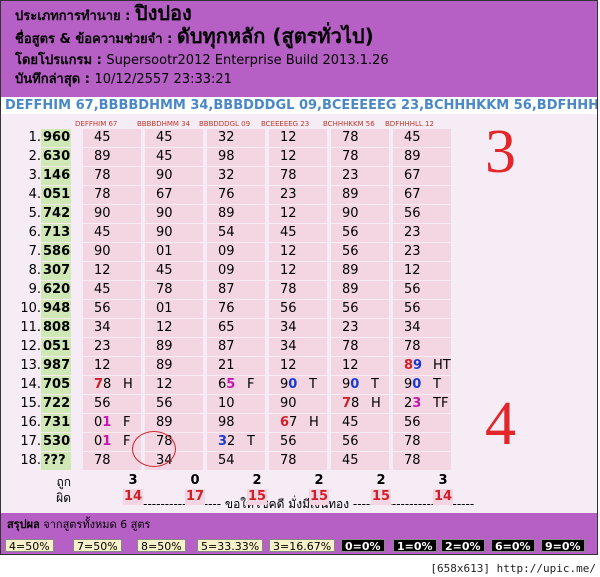 The image size is (600, 577). Describe the element at coordinates (34, 251) in the screenshot. I see `row-index: 7.` at that location.